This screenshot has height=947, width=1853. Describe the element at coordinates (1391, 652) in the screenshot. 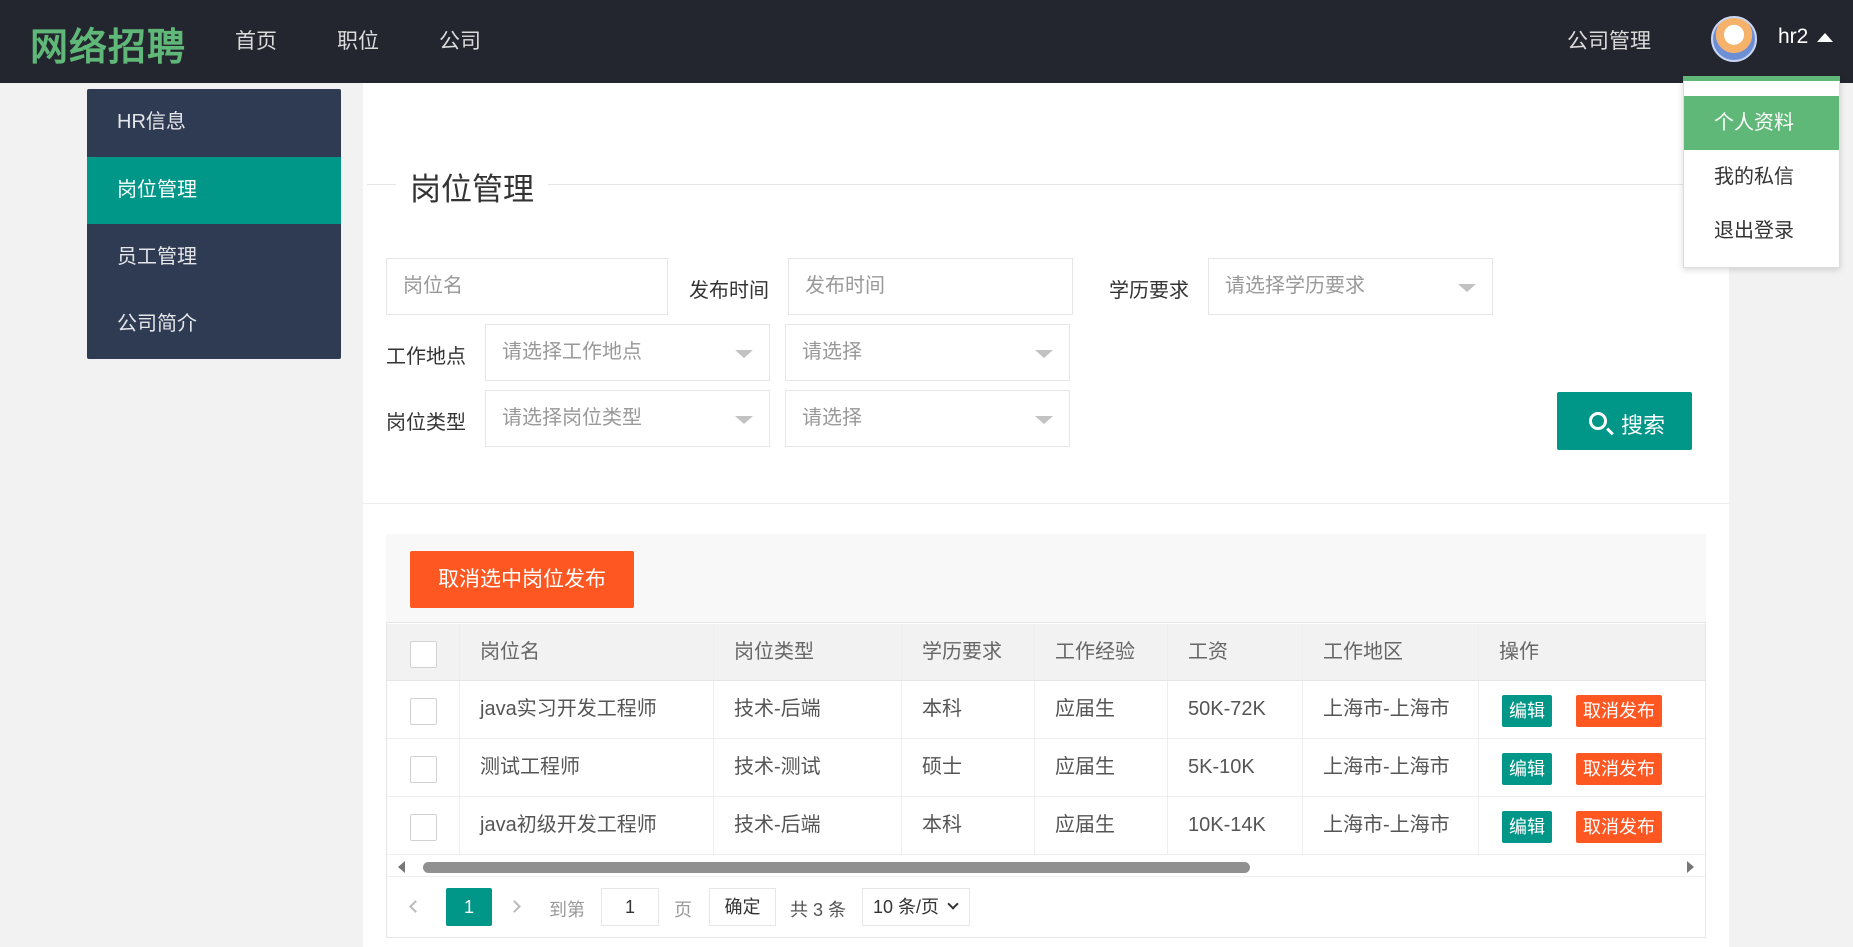

I see `column-header: 工作地区` at that location.